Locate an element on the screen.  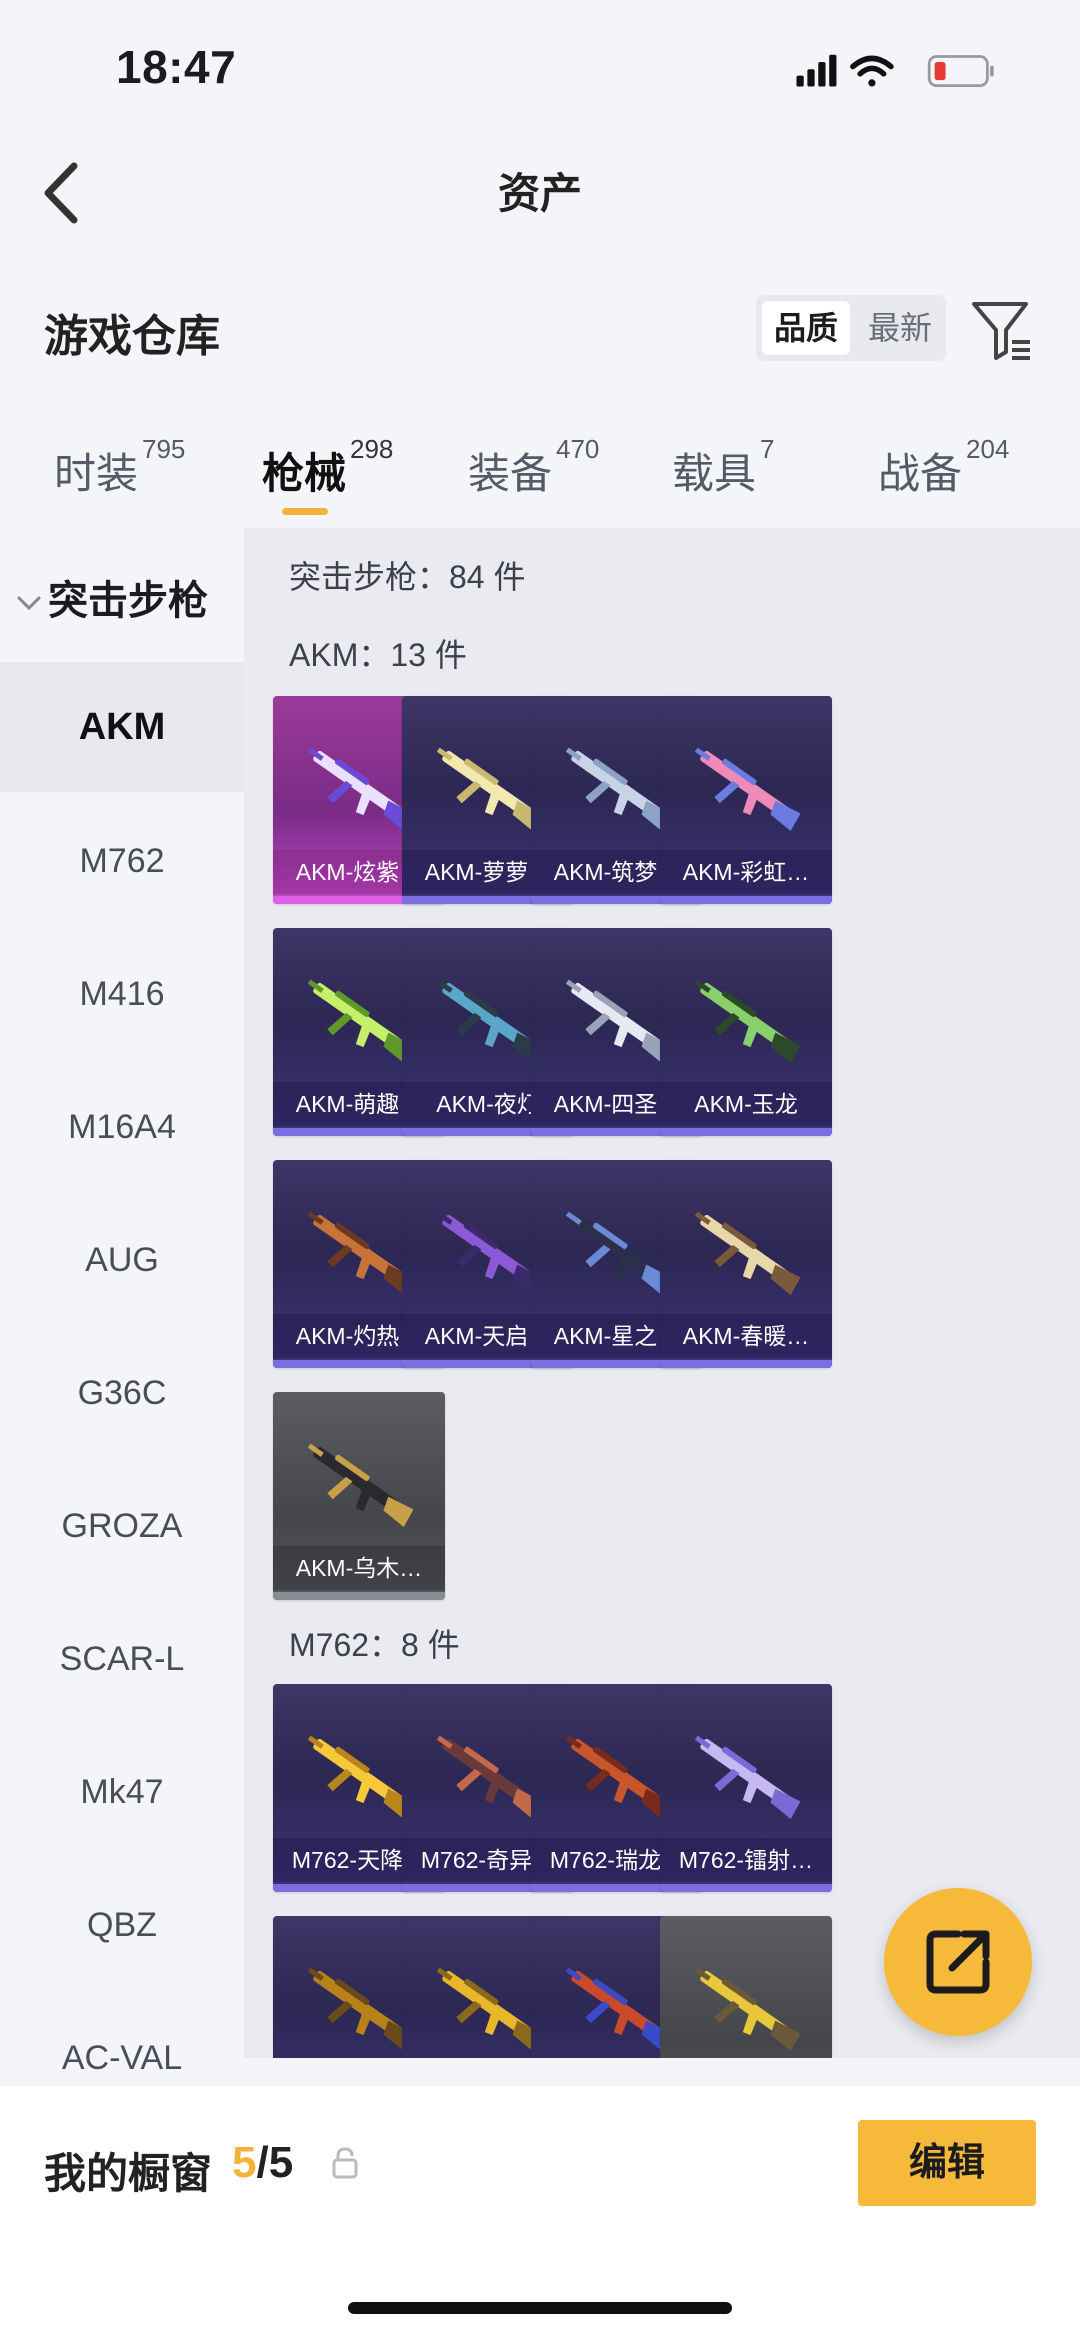
tab-fashion: 时装795 is located at coordinates (119, 467).